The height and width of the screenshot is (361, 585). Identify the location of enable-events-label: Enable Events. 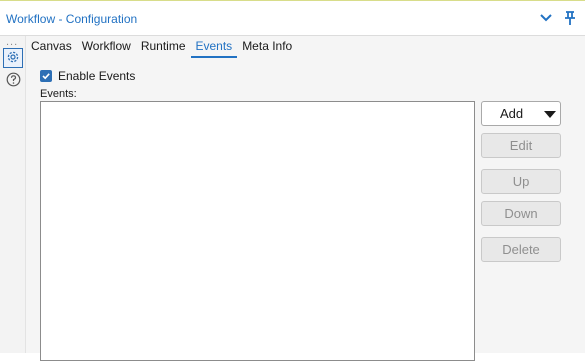
(97, 76).